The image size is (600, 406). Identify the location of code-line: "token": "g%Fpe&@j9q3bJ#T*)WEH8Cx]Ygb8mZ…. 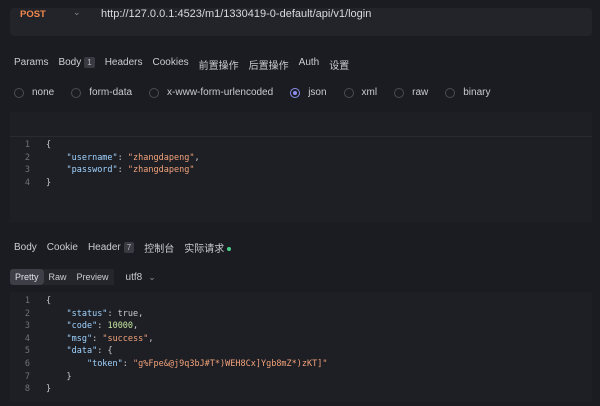
(187, 364).